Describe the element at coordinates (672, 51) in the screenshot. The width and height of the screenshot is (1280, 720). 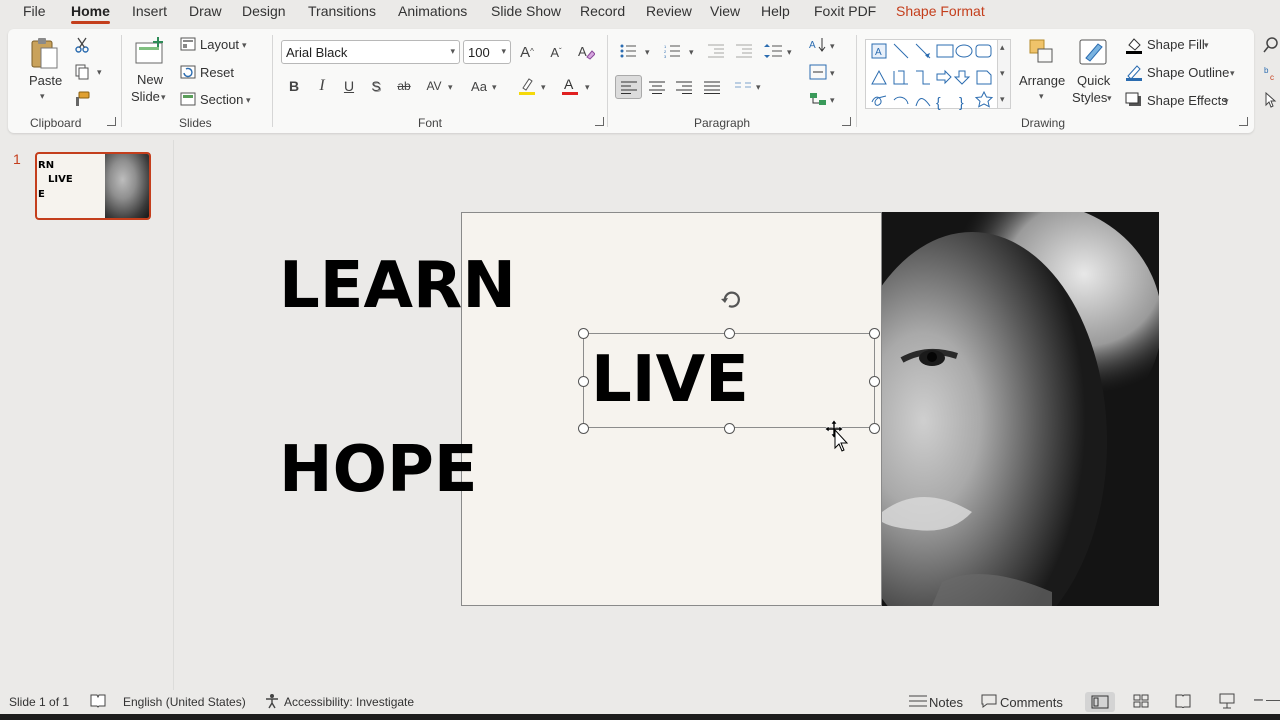
I see `numbering-icon: 123` at that location.